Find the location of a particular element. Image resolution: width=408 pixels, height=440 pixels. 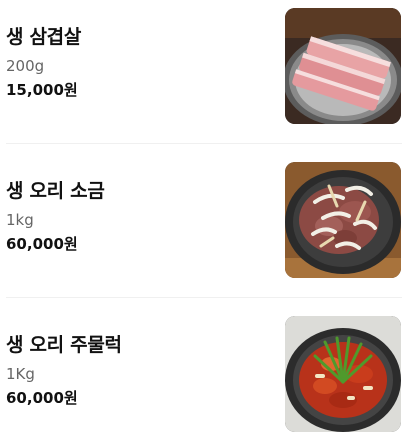

salted-duck-photo is located at coordinates (343, 220).